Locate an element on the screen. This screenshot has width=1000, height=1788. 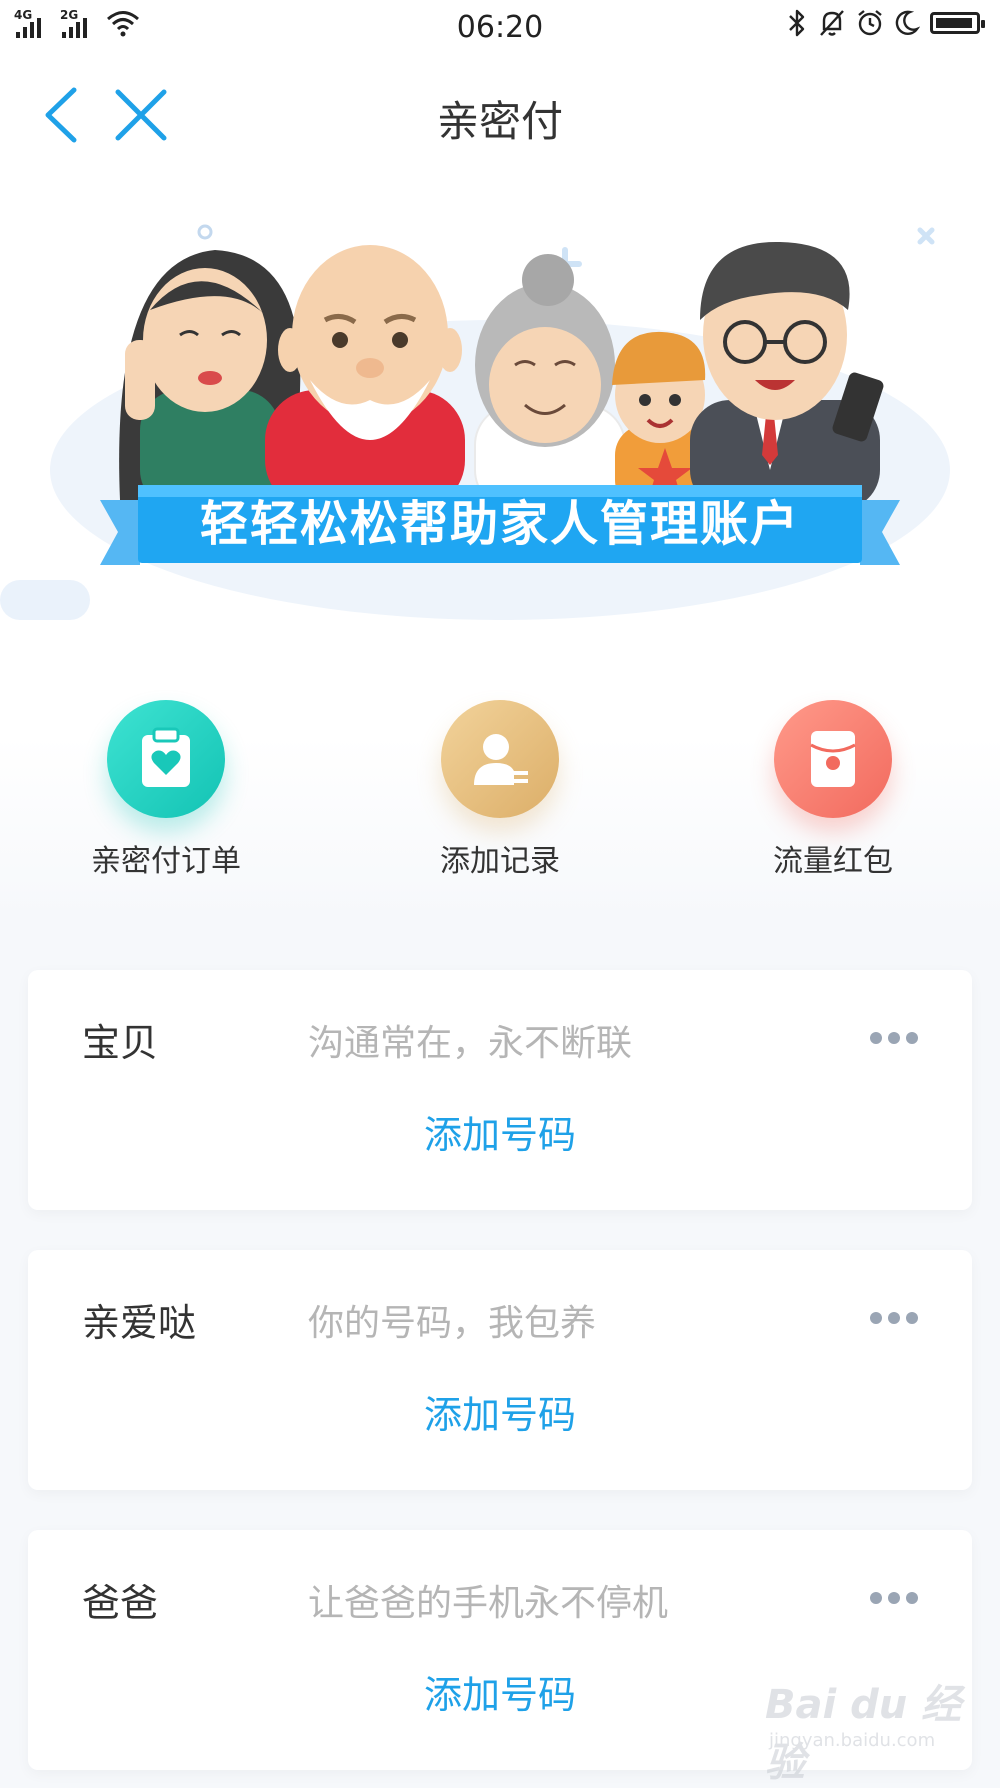
banner-ribbon: 轻轻松松帮助家人管理账户 is located at coordinates (500, 525).